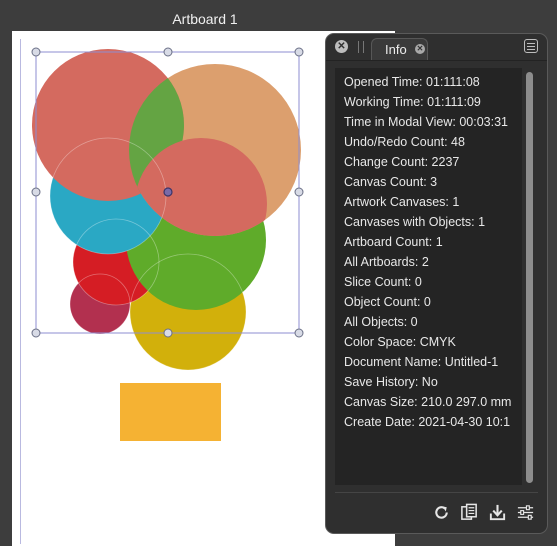  Describe the element at coordinates (299, 52) in the screenshot. I see `handle-top-right` at that location.